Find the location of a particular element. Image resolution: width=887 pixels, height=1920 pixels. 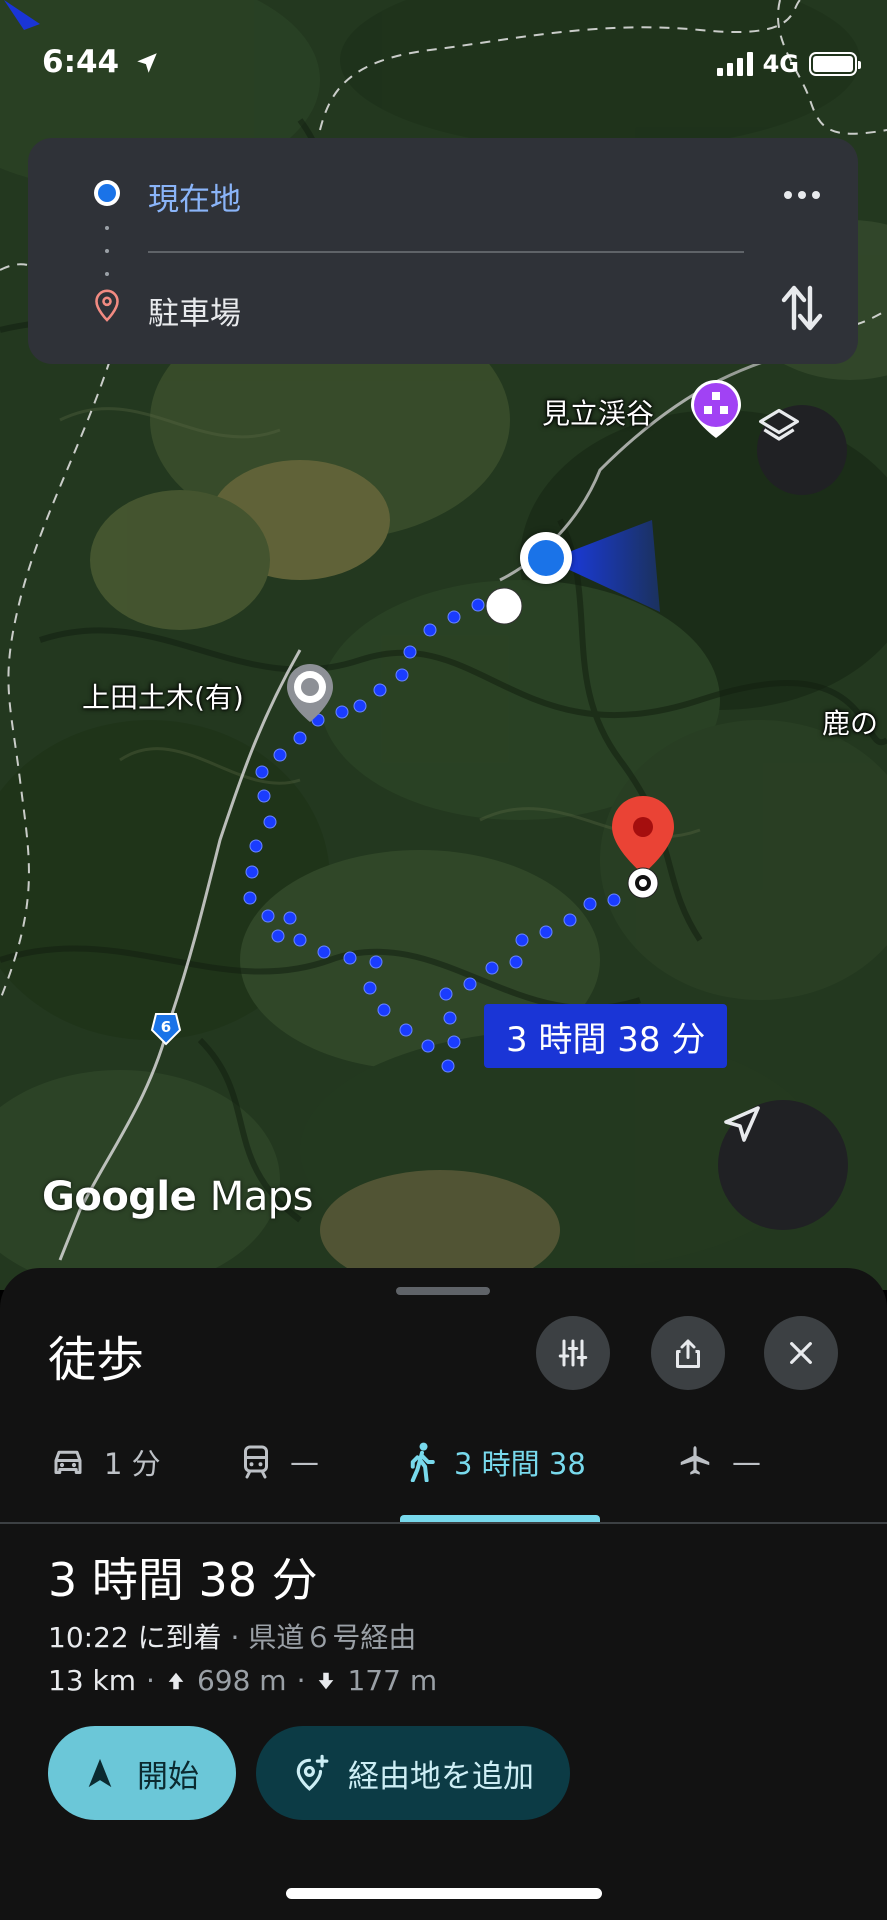

share-icon is located at coordinates (688, 1353).